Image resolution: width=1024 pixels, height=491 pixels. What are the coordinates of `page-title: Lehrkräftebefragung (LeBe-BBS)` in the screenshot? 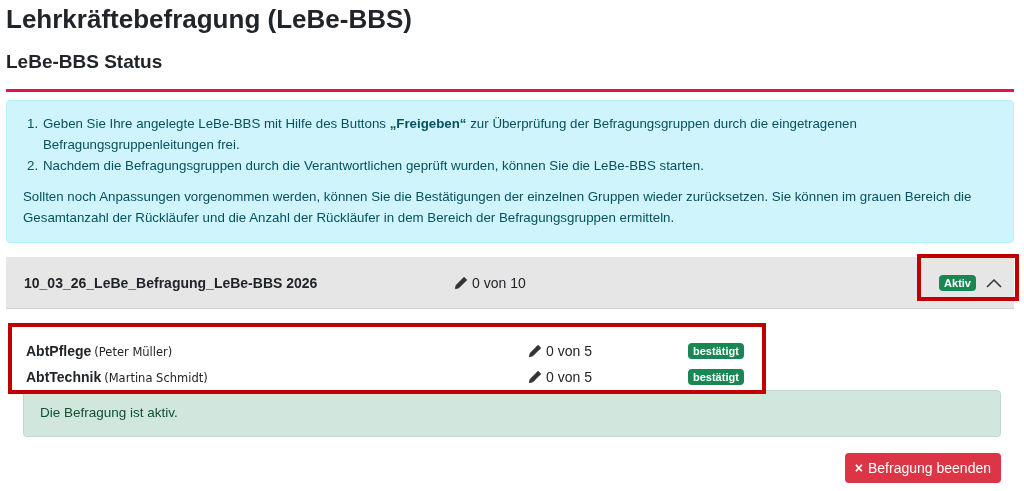 It's located at (209, 19).